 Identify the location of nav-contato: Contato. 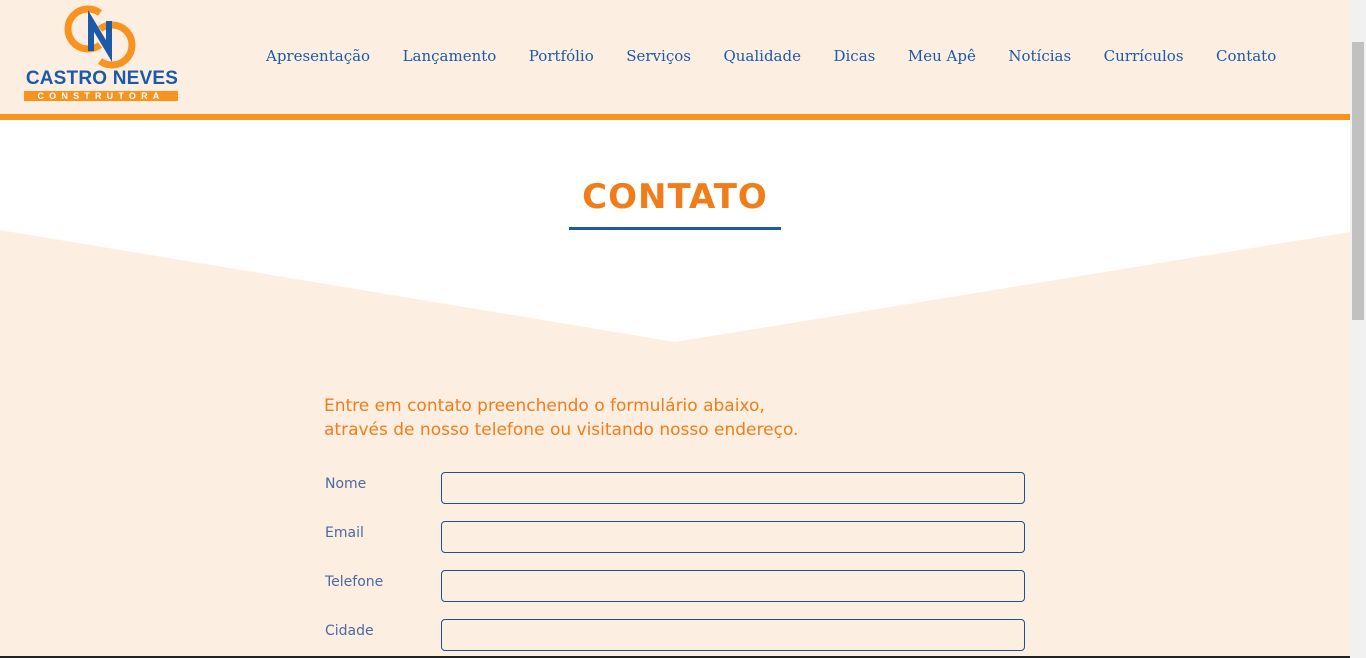
(1246, 56).